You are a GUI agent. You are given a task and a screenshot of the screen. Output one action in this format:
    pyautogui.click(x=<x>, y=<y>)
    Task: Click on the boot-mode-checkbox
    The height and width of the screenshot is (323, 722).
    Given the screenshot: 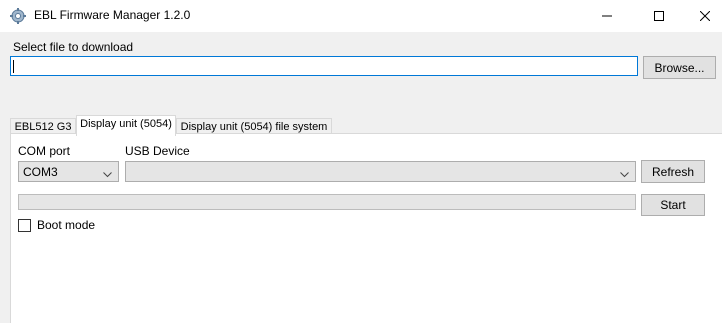 What is the action you would take?
    pyautogui.click(x=24, y=225)
    